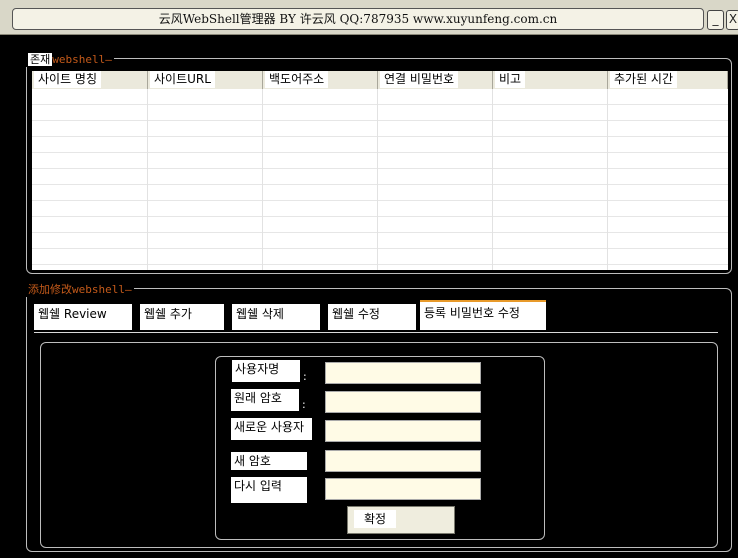 The height and width of the screenshot is (558, 738). I want to click on new-password-label: 새 암호, so click(269, 461).